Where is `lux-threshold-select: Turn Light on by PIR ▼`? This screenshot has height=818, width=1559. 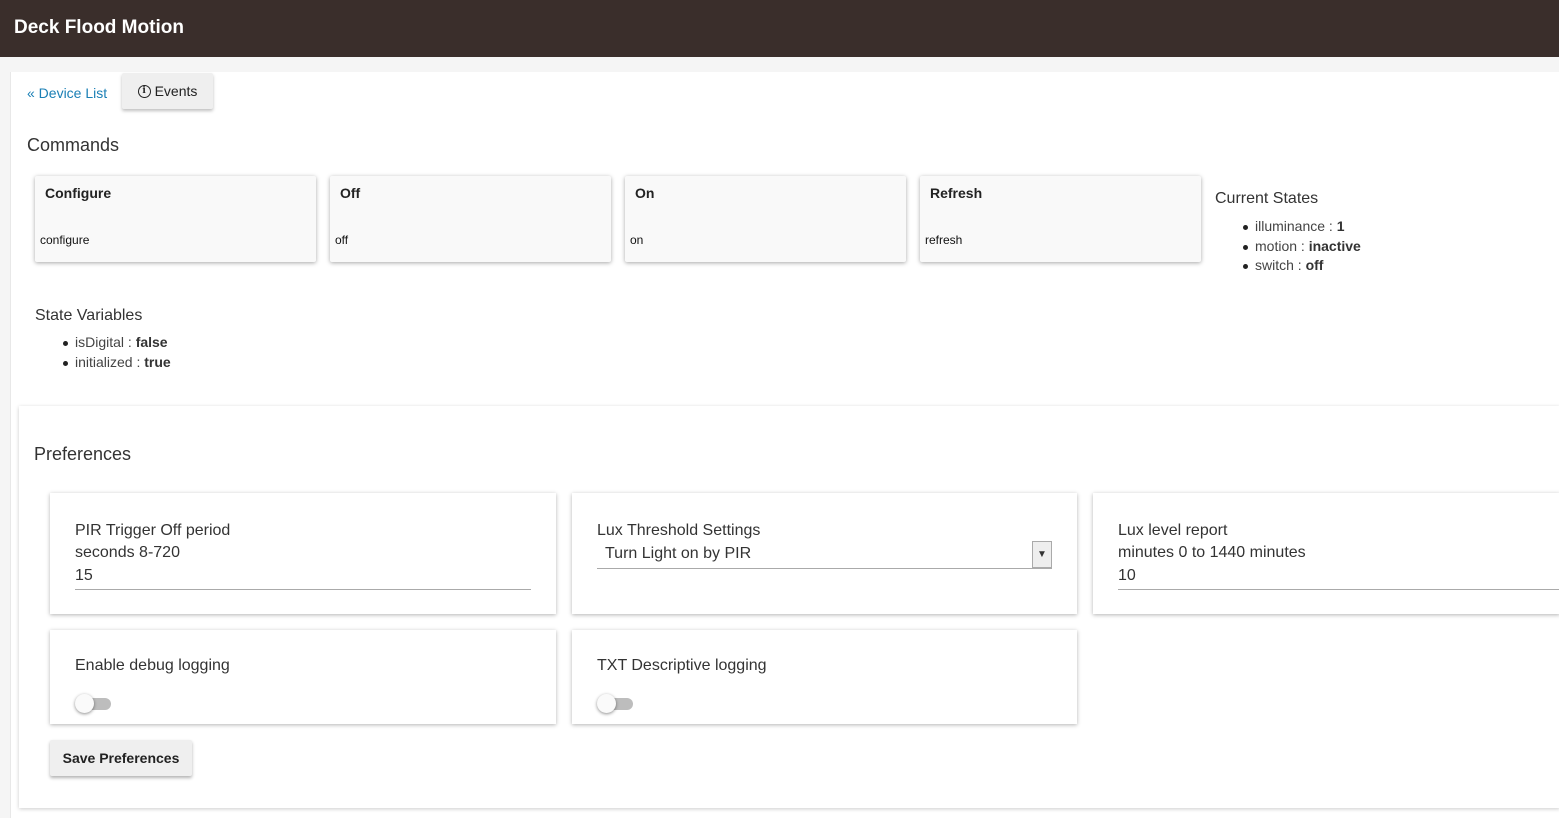
lux-threshold-select: Turn Light on by PIR ▼ is located at coordinates (824, 555).